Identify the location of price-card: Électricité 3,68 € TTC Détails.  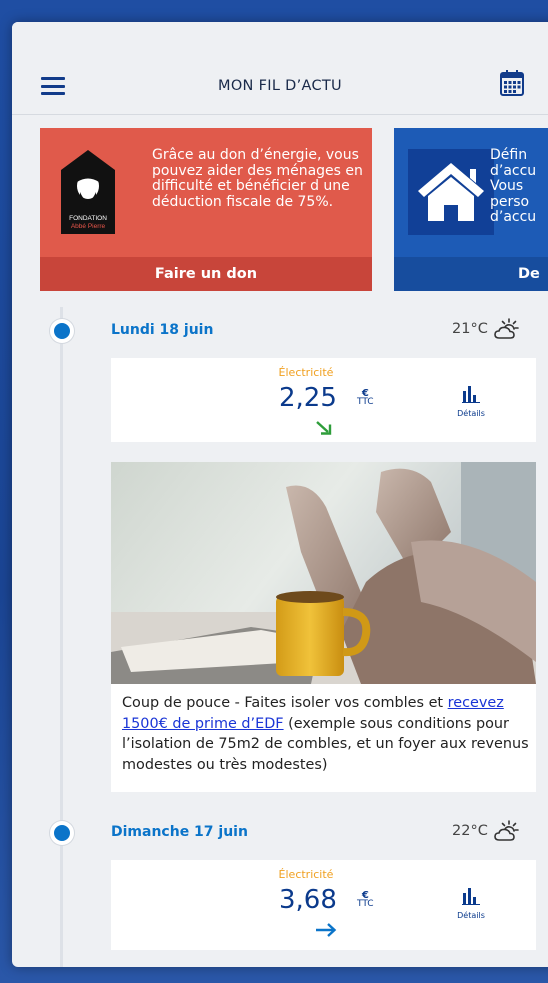
(323, 905).